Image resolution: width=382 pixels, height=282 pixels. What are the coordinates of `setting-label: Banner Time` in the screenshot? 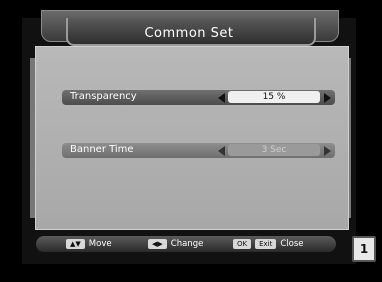 It's located at (102, 149).